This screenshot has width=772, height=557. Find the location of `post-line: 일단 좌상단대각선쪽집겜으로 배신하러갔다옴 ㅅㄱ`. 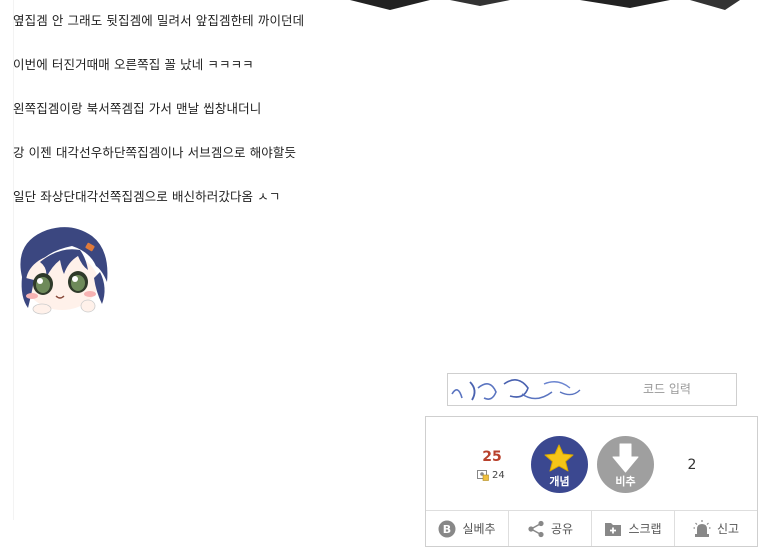

post-line: 일단 좌상단대각선쪽집겜으로 배신하러갔다옴 ㅅㄱ is located at coordinates (147, 196).